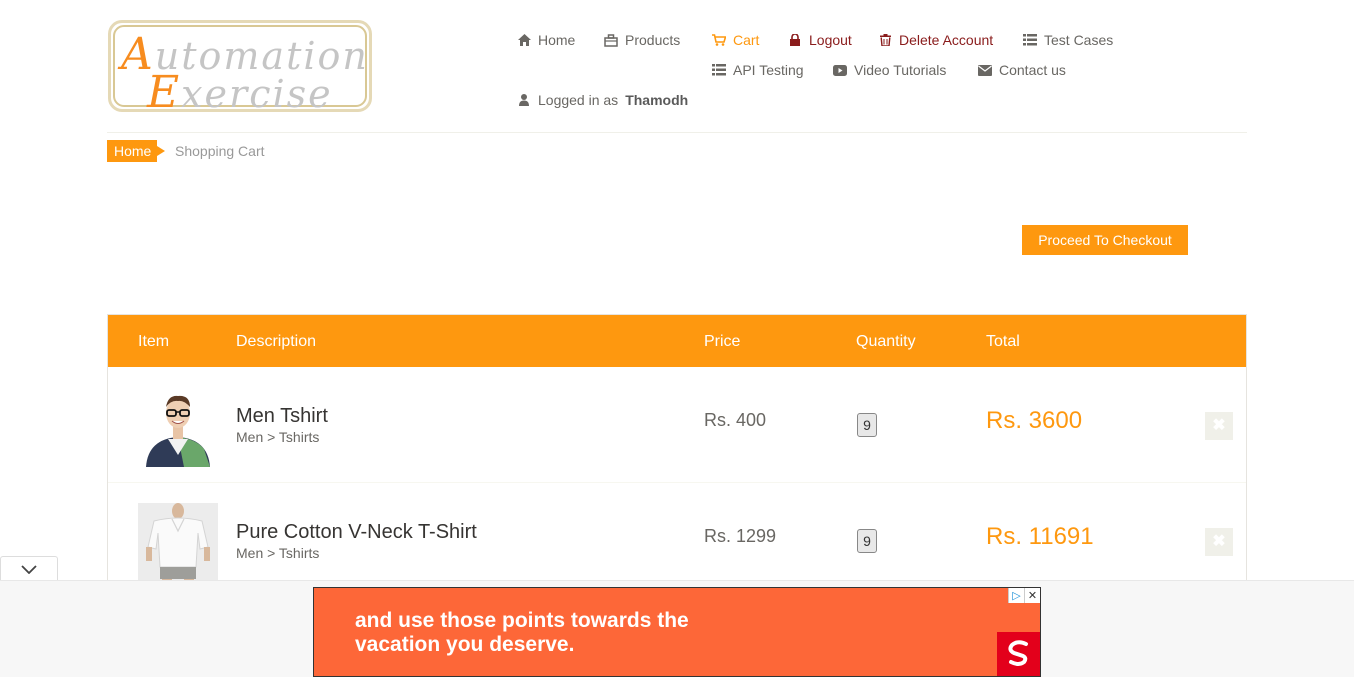 The height and width of the screenshot is (677, 1354). What do you see at coordinates (719, 40) in the screenshot?
I see `cart-icon` at bounding box center [719, 40].